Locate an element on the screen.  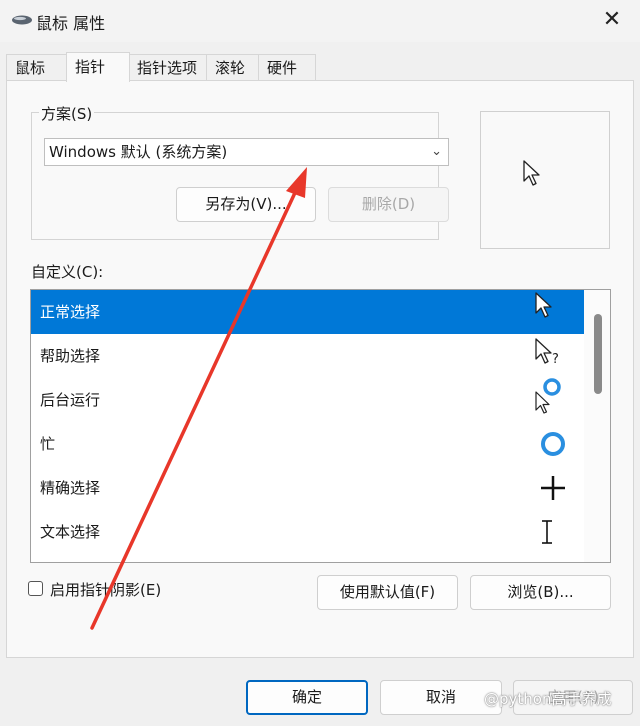
checkbox-box is located at coordinates (35, 588).